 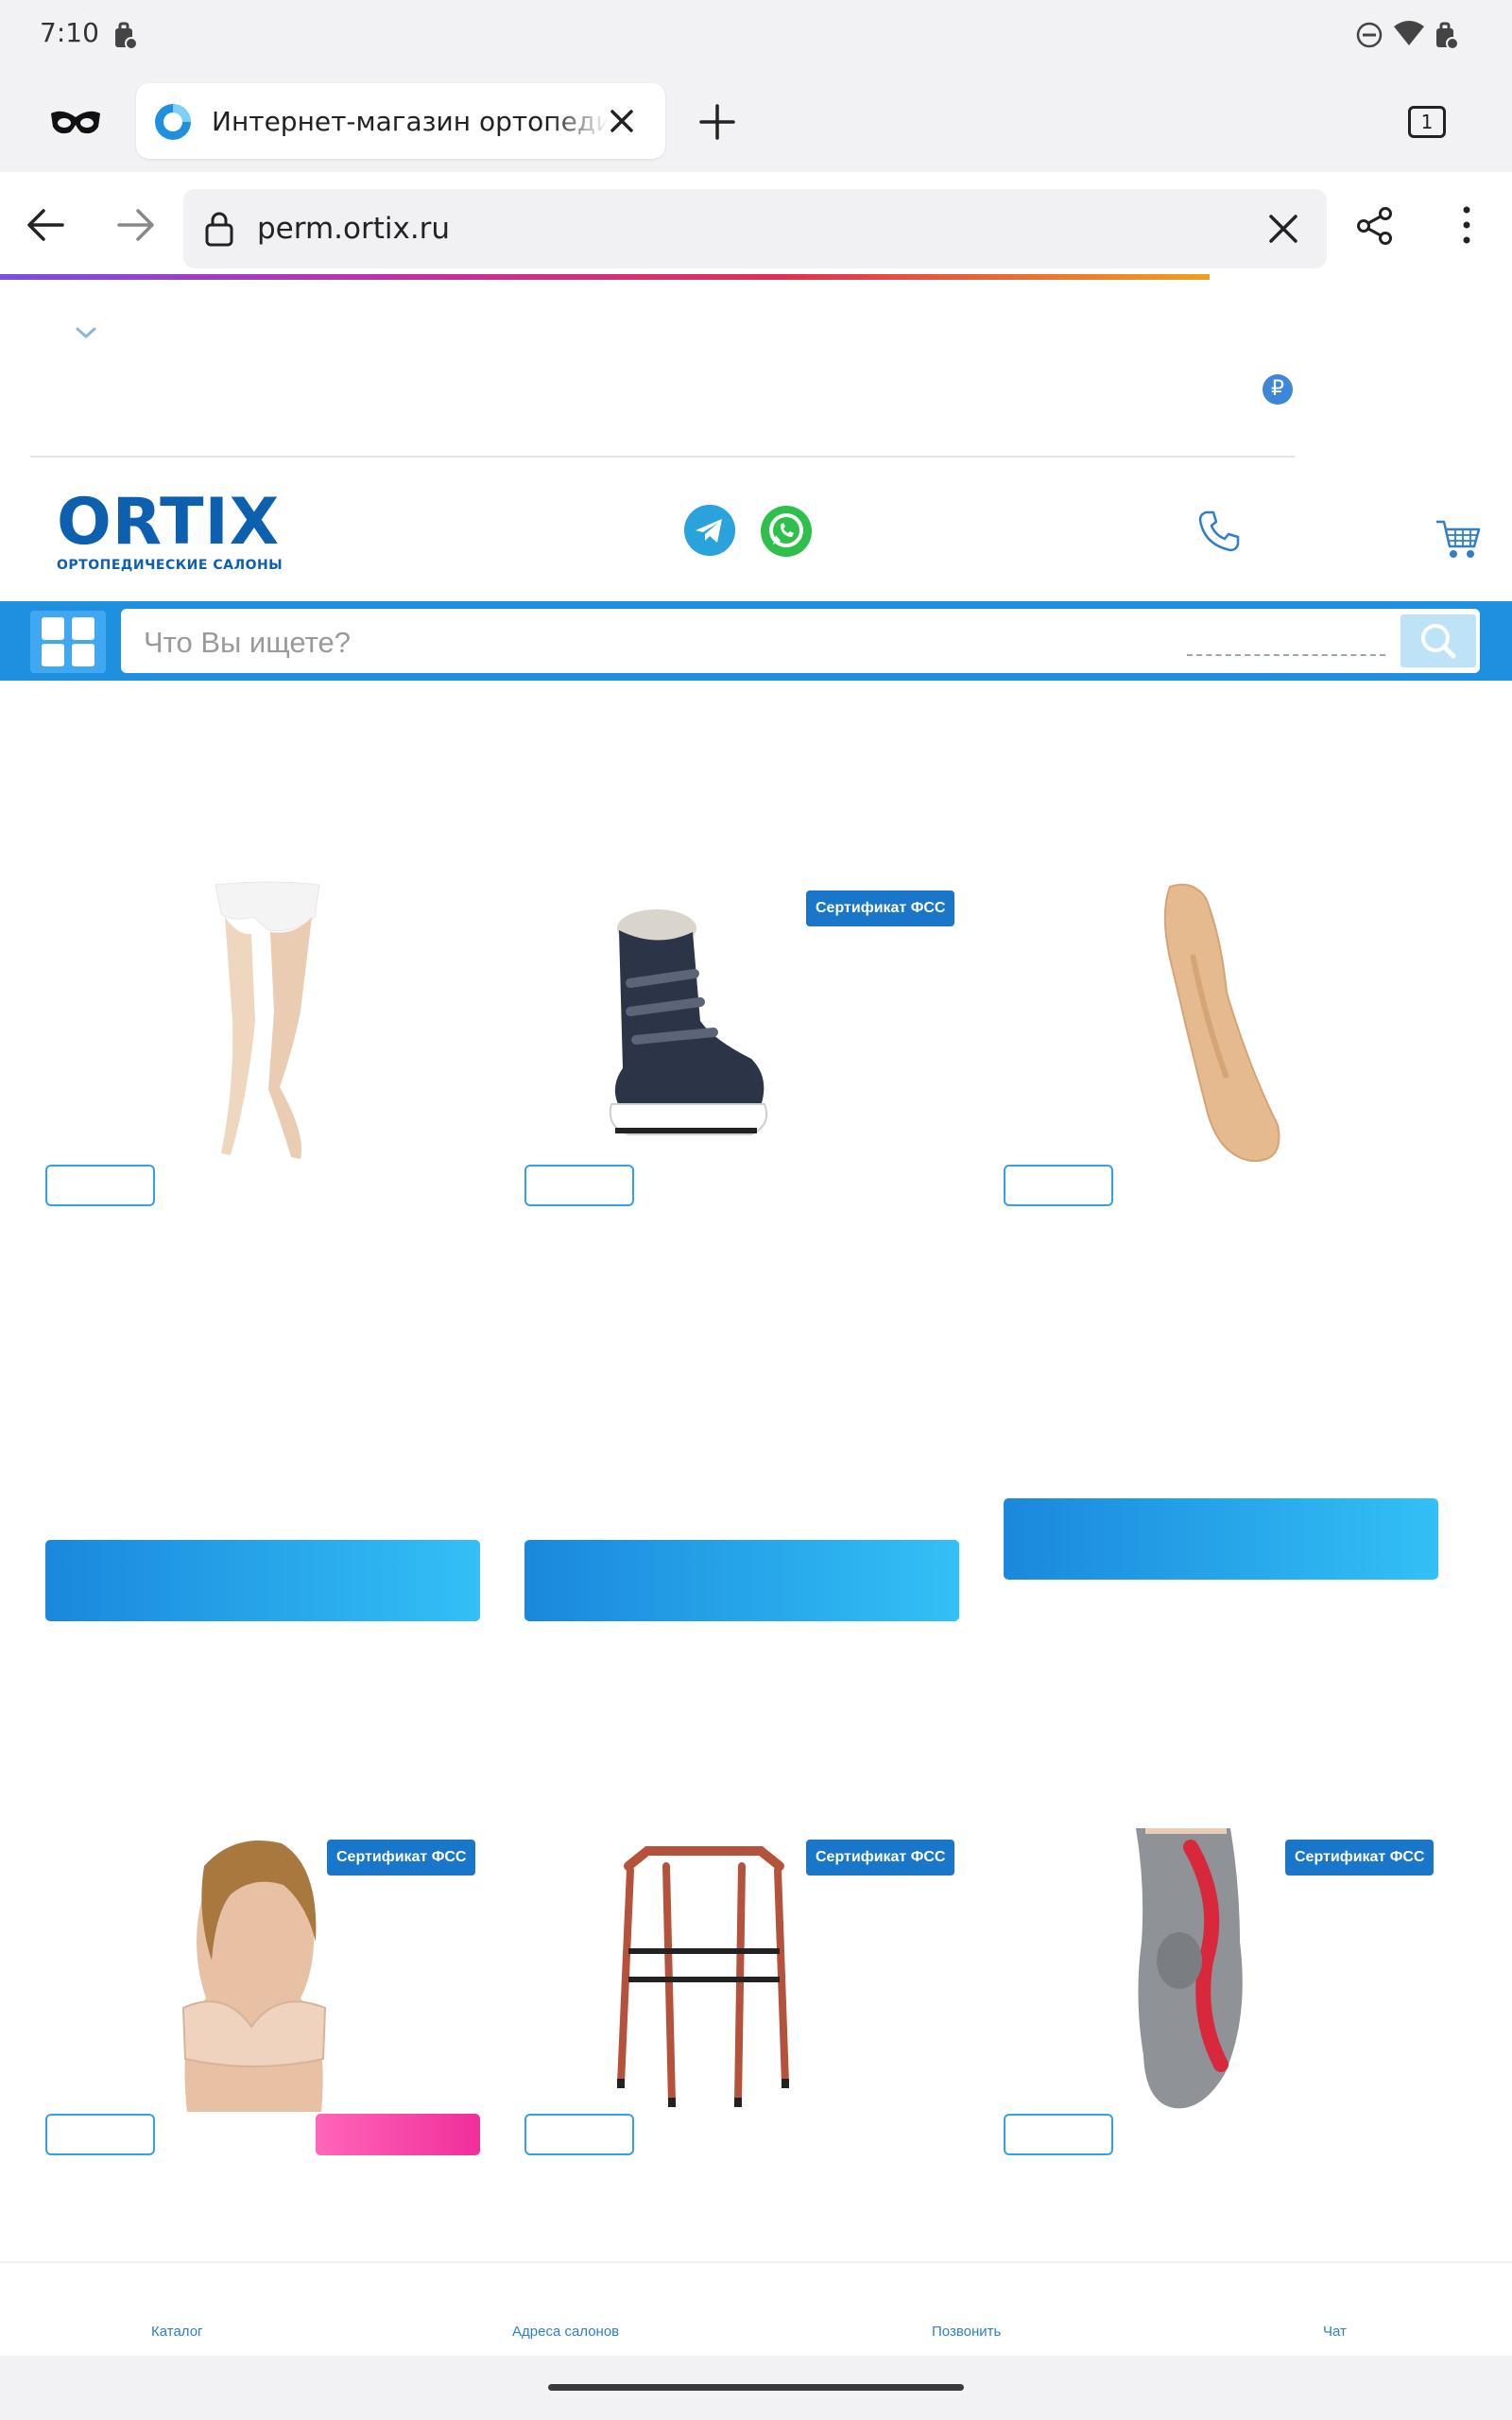 I want to click on close-tab-icon, so click(x=622, y=121).